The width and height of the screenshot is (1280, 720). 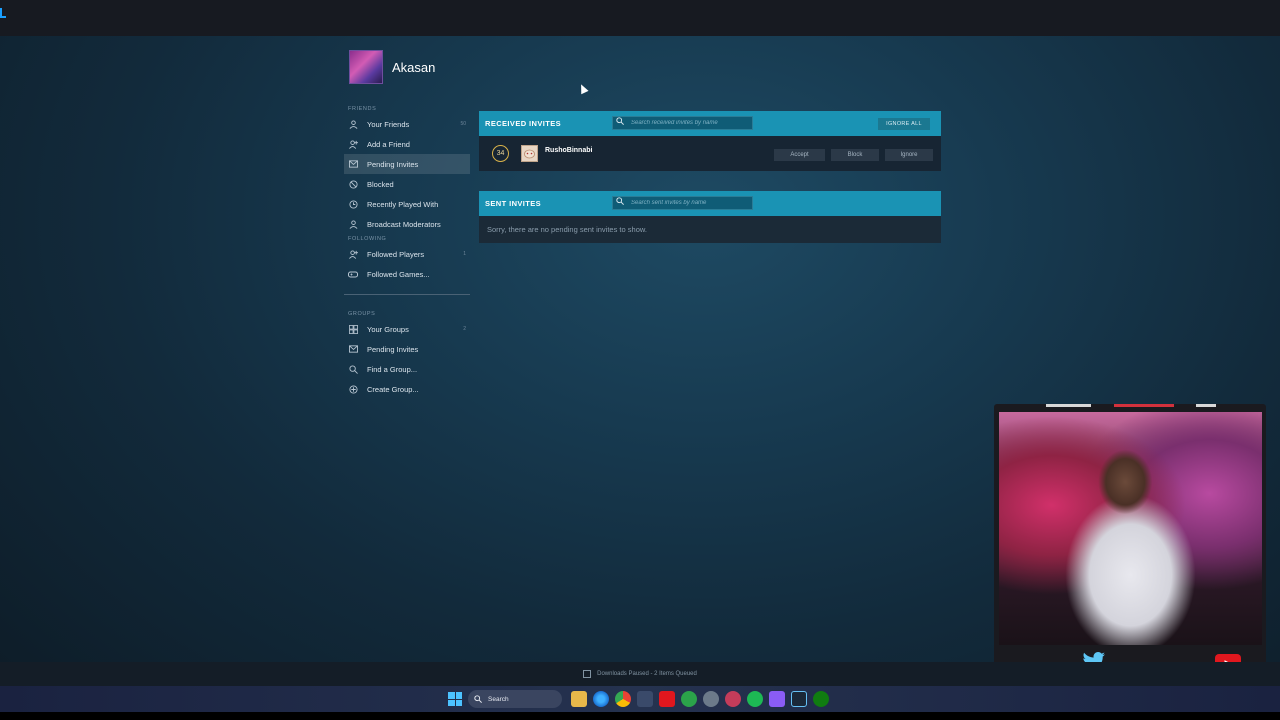 I want to click on profile-name: Akasan, so click(x=413, y=67).